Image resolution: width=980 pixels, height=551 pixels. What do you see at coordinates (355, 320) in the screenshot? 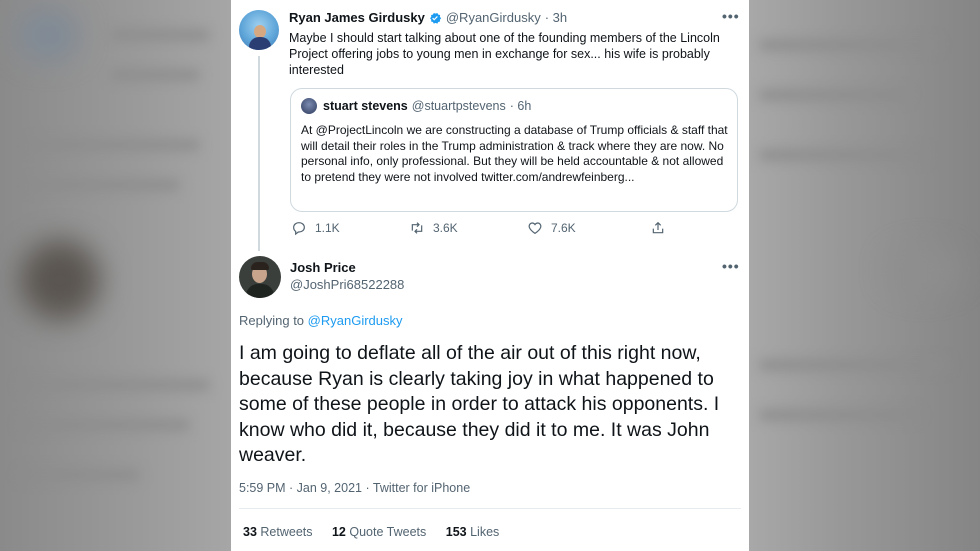
I see `replying-to-link: @RyanGirdusky` at bounding box center [355, 320].